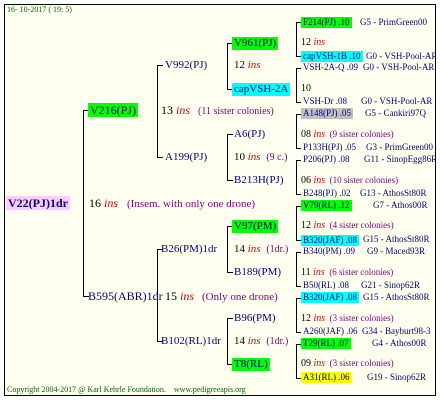 The width and height of the screenshot is (440, 404). What do you see at coordinates (329, 147) in the screenshot?
I see `g4-queen: P133H(PJ) .05` at bounding box center [329, 147].